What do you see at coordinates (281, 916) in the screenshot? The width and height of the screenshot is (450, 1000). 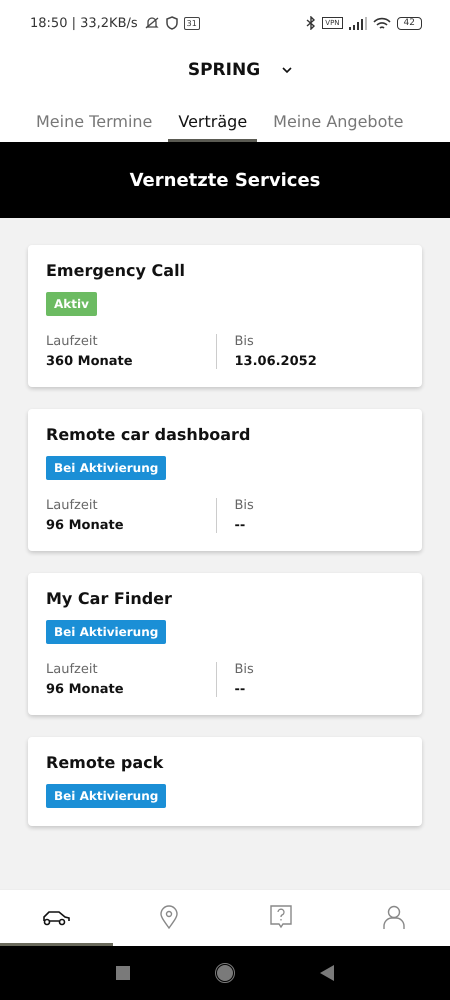 I see `help-icon` at bounding box center [281, 916].